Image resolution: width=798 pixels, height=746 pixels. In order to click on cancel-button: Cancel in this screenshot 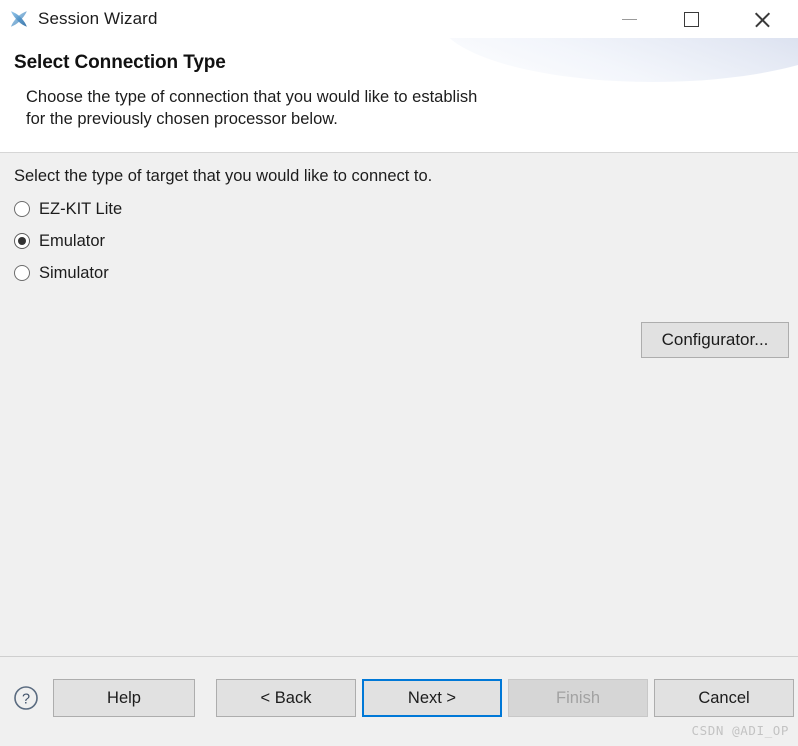, I will do `click(724, 698)`.